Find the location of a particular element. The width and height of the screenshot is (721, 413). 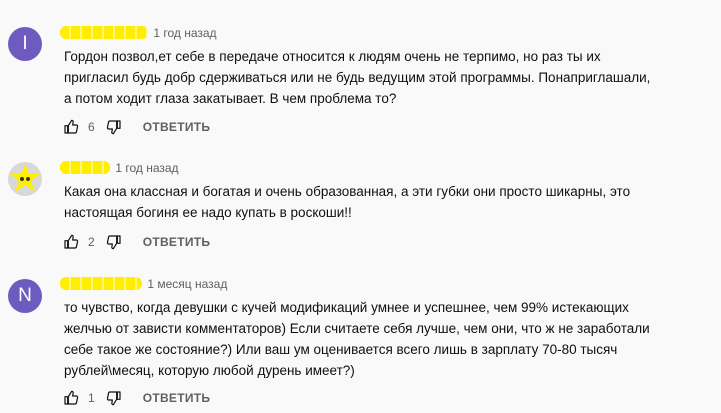

like-count: 6 is located at coordinates (91, 127).